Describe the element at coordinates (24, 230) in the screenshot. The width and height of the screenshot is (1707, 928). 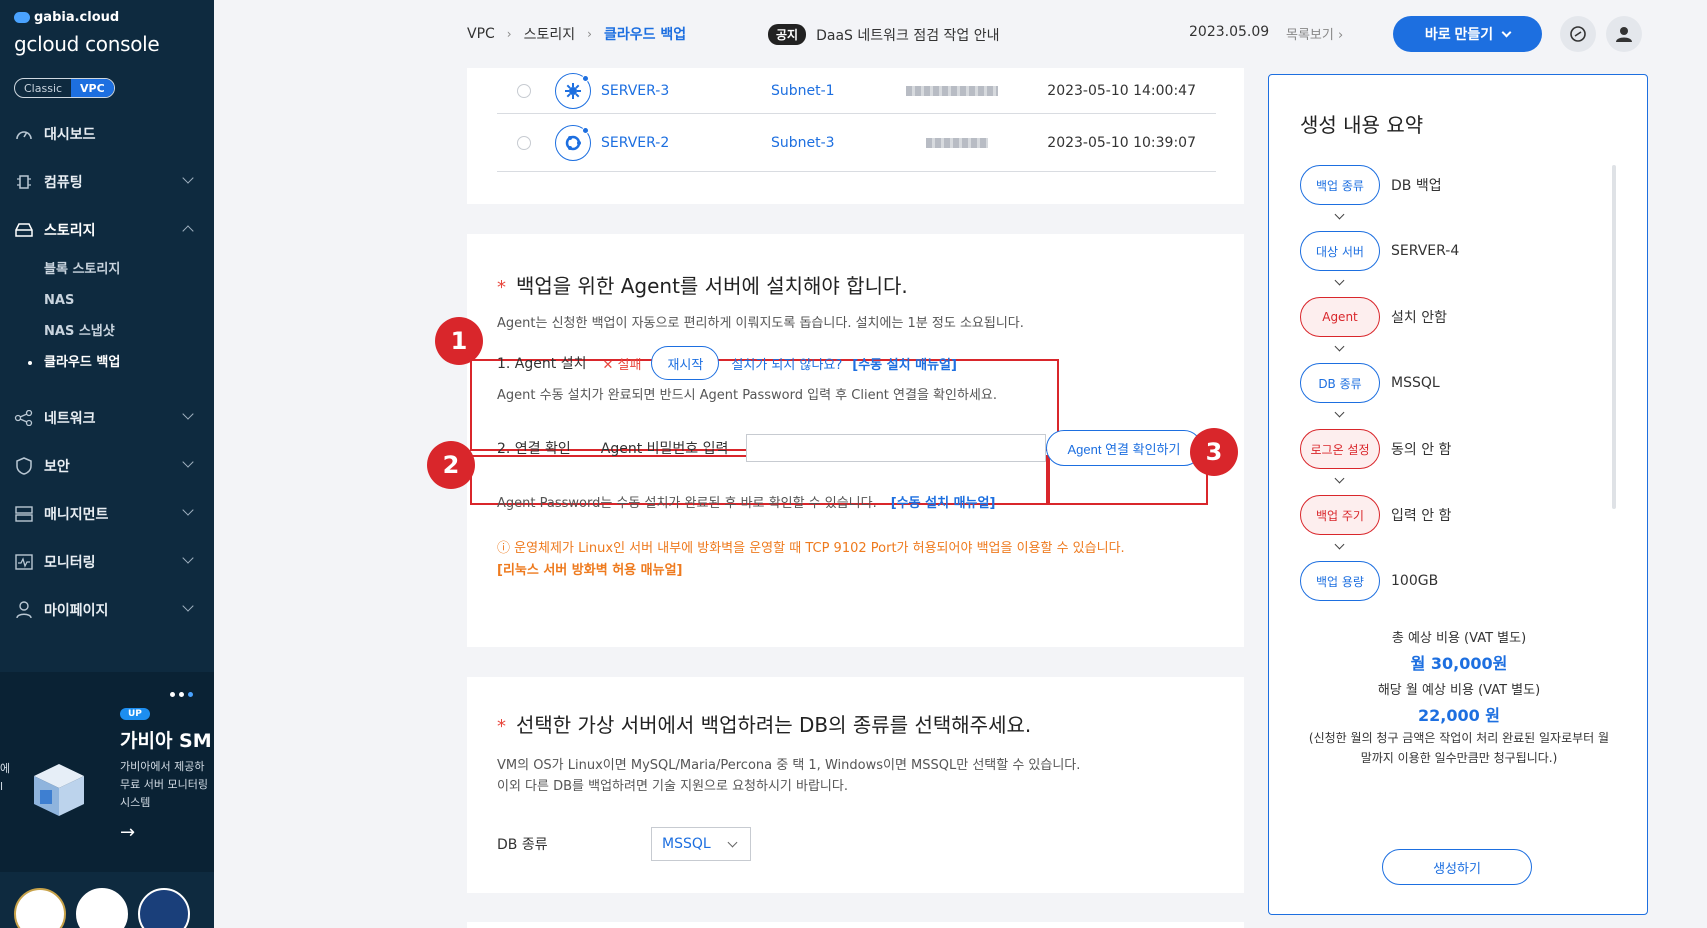
I see `storage-icon` at that location.